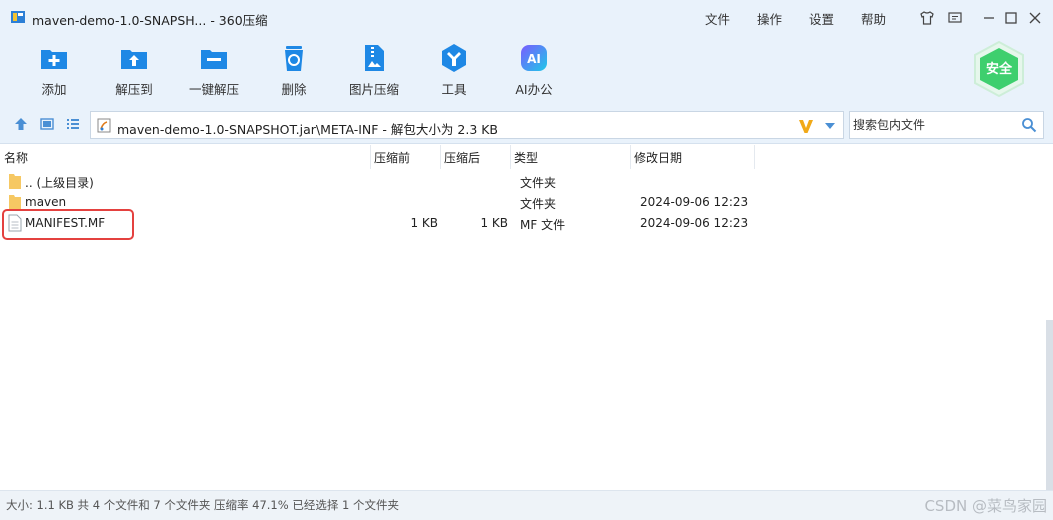 Image resolution: width=1053 pixels, height=520 pixels. I want to click on close-button, so click(1035, 18).